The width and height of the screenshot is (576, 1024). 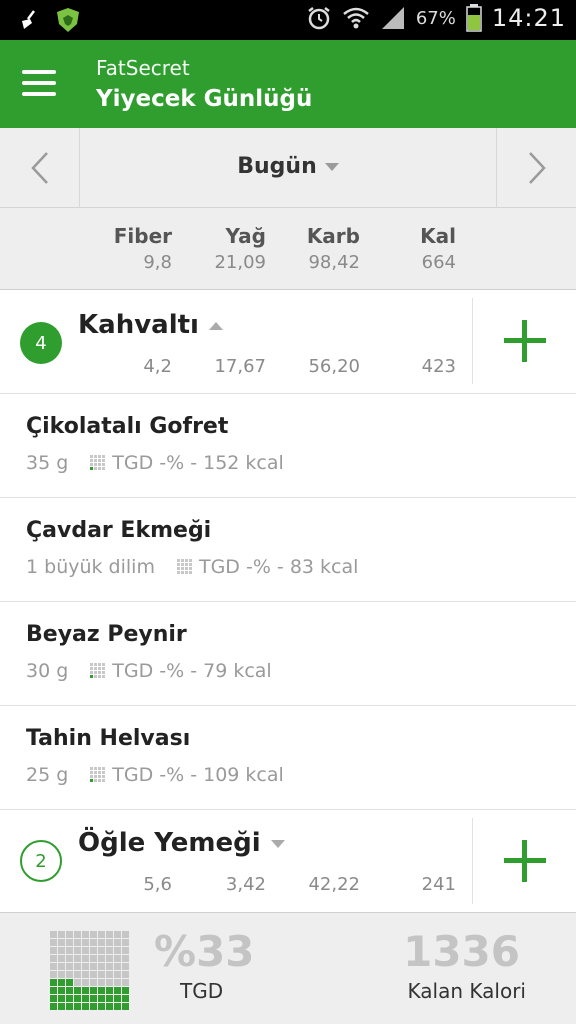 I want to click on date-navigator: Bugün, so click(x=288, y=168).